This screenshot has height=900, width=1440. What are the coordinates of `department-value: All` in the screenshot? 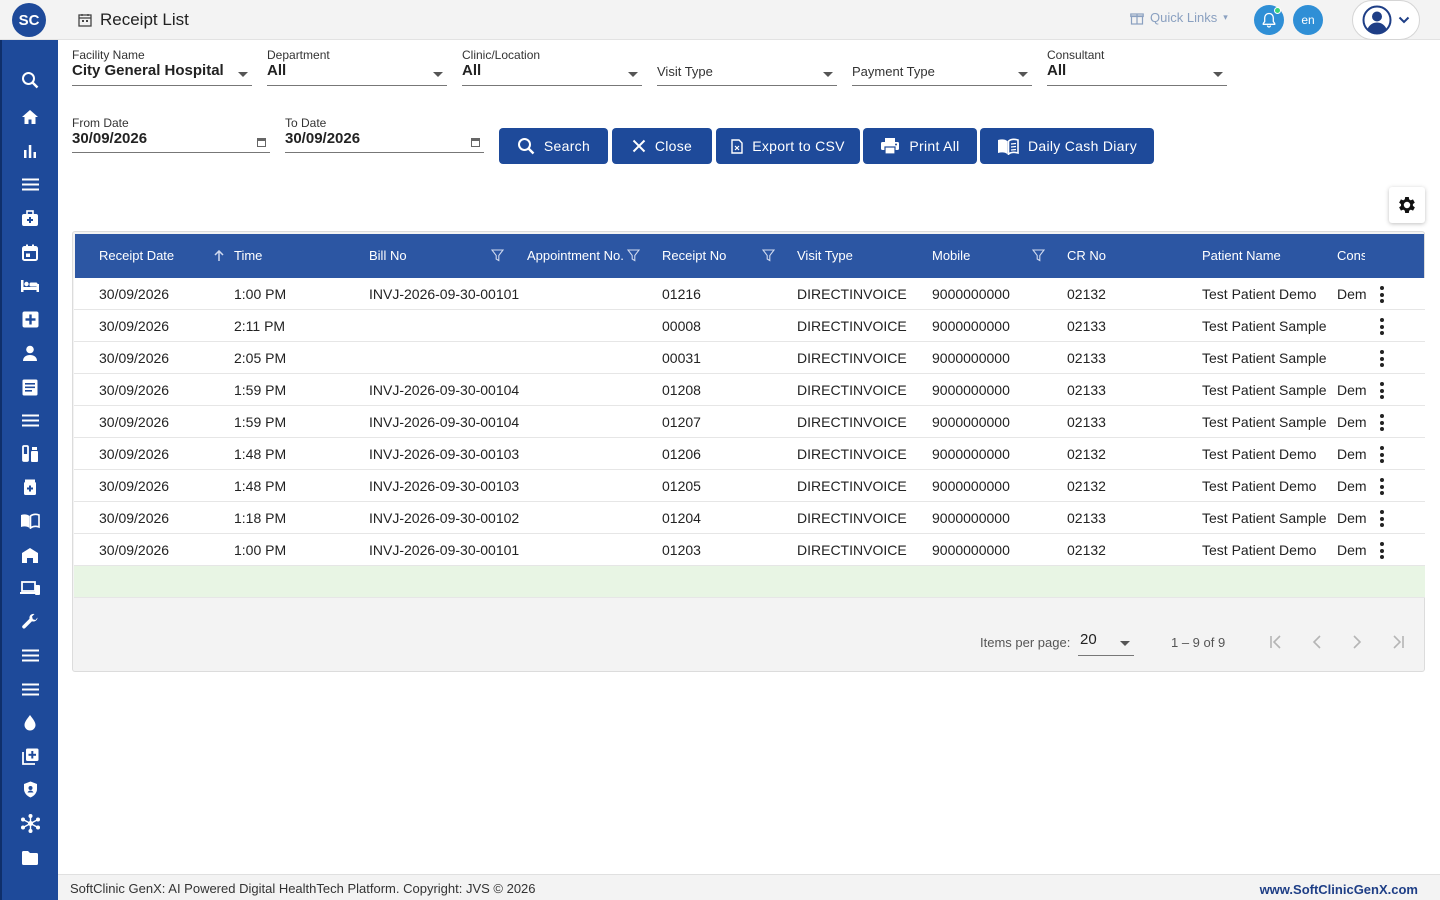 It's located at (277, 70).